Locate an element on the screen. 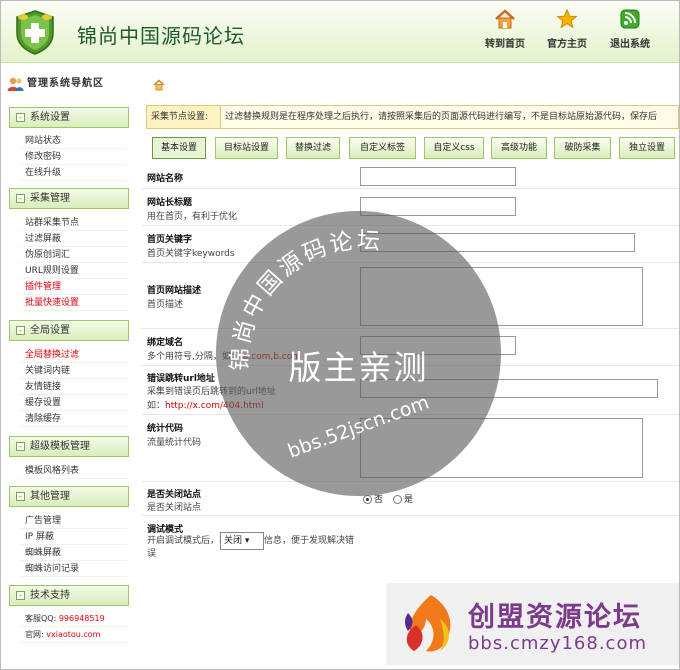 Image resolution: width=680 pixels, height=670 pixels. support-qq-value: 996948519 is located at coordinates (82, 618).